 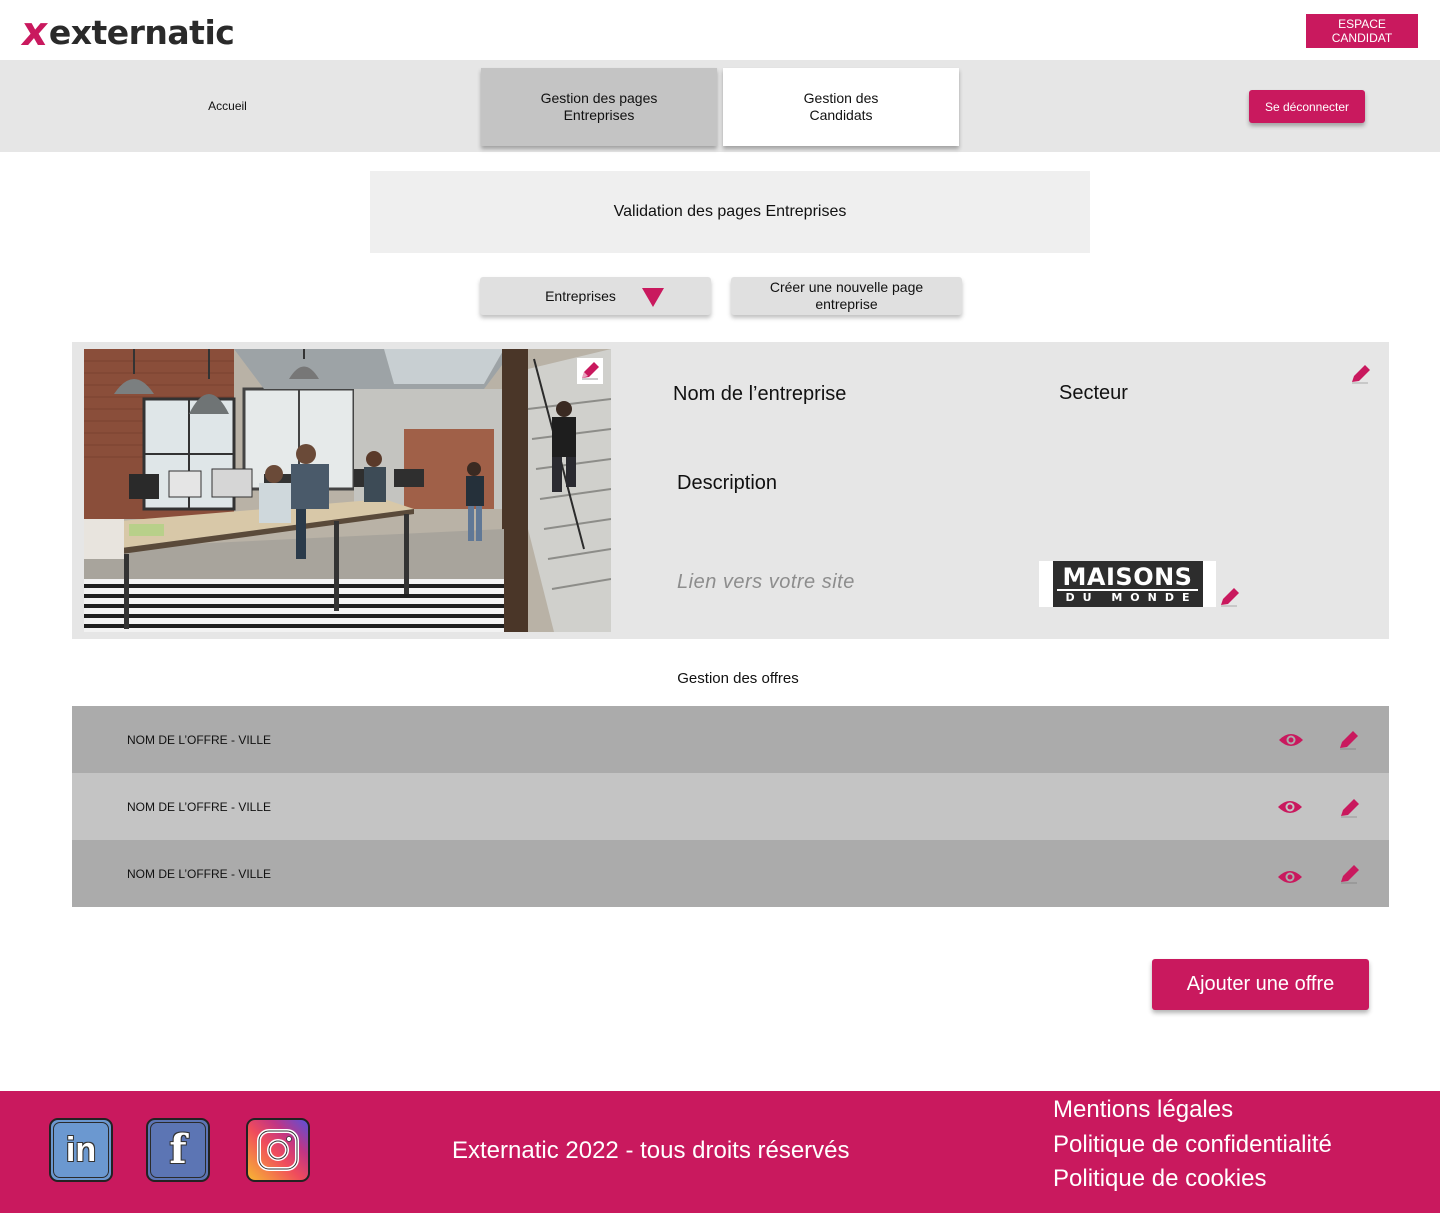 What do you see at coordinates (1192, 1145) in the screenshot?
I see `privacy-policy-link: Politique de confidentialité` at bounding box center [1192, 1145].